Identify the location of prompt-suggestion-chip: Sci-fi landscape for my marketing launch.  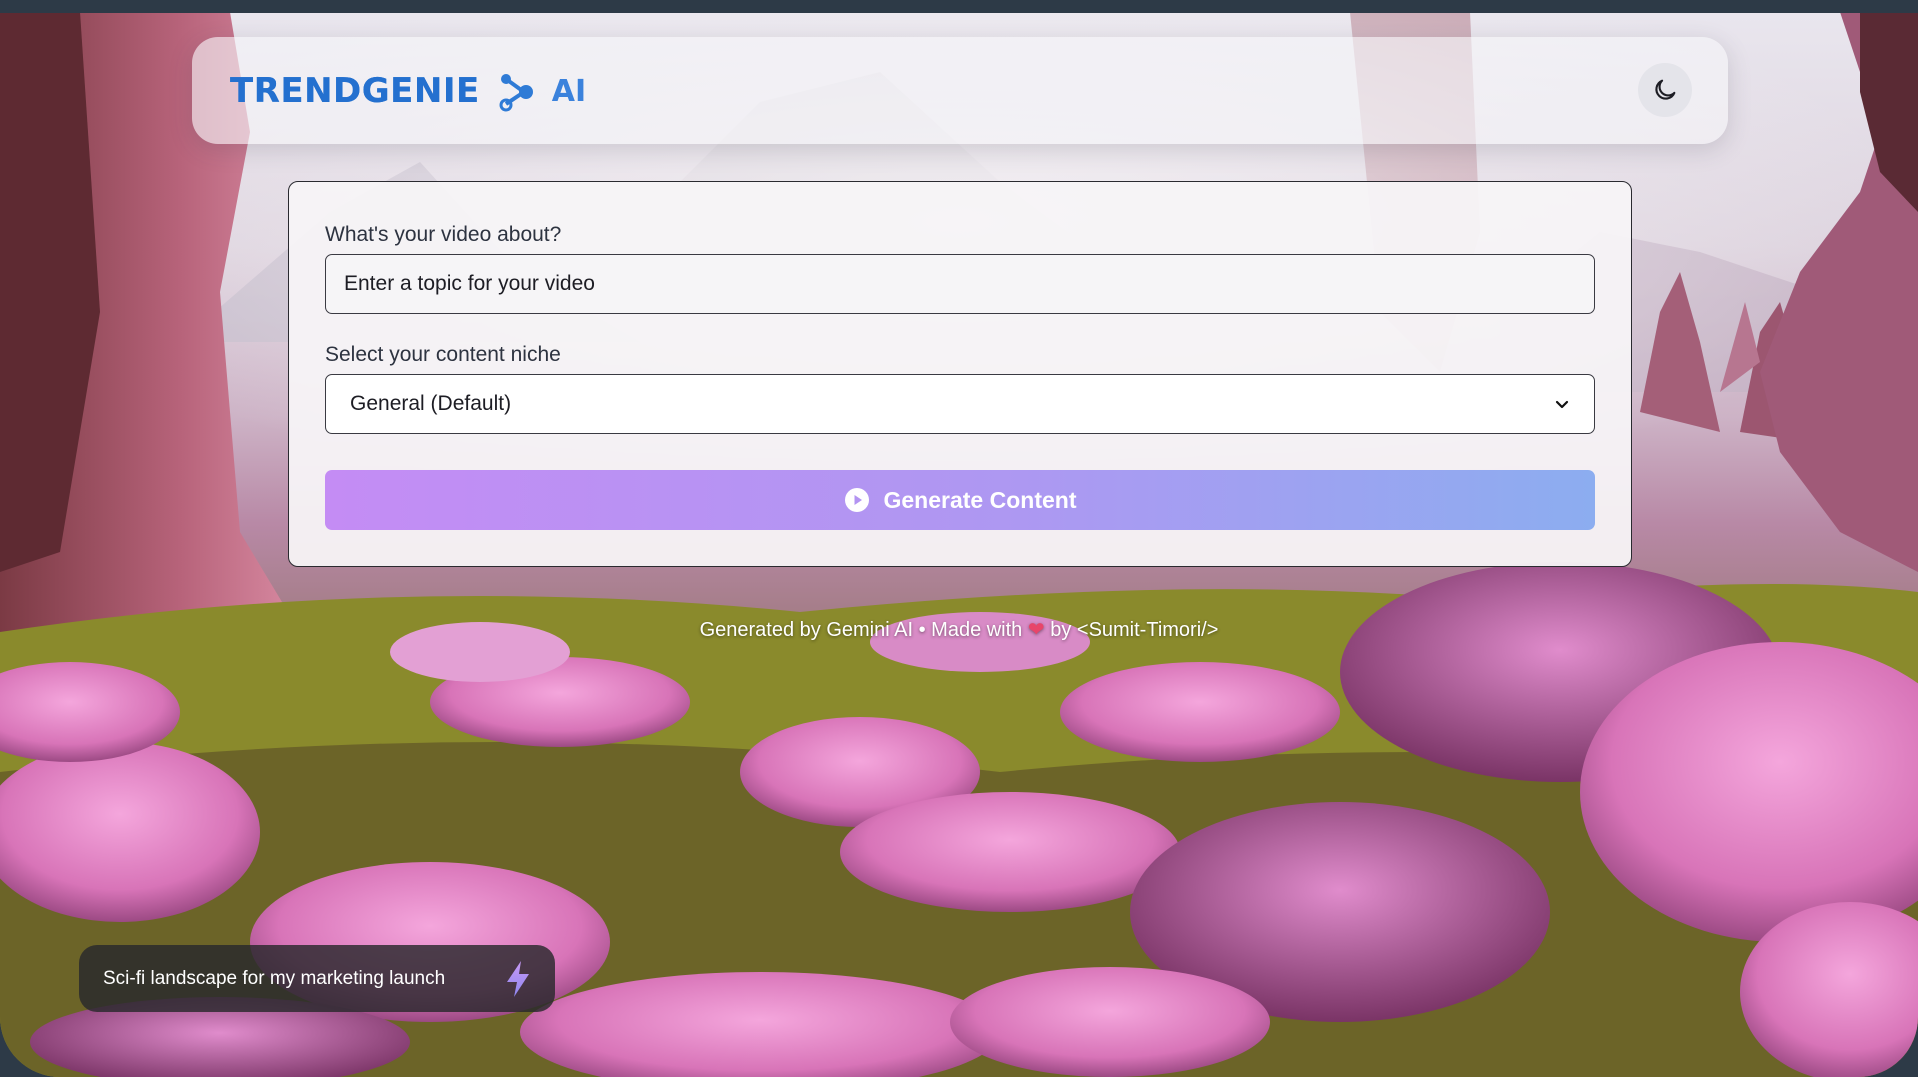
(317, 978).